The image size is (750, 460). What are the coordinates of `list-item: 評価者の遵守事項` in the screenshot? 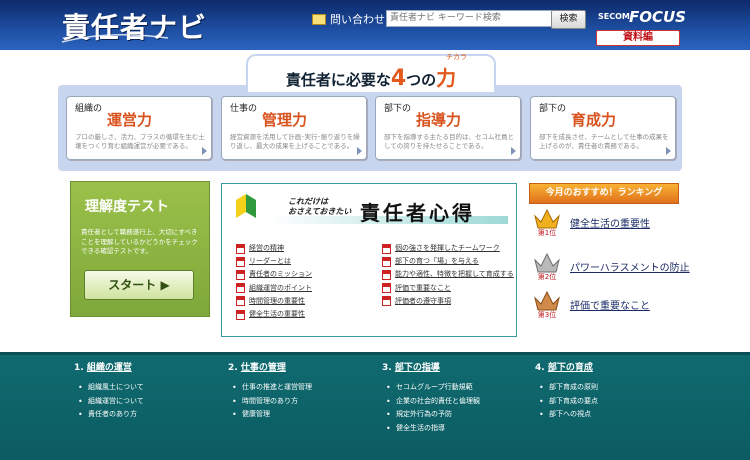 It's located at (448, 301).